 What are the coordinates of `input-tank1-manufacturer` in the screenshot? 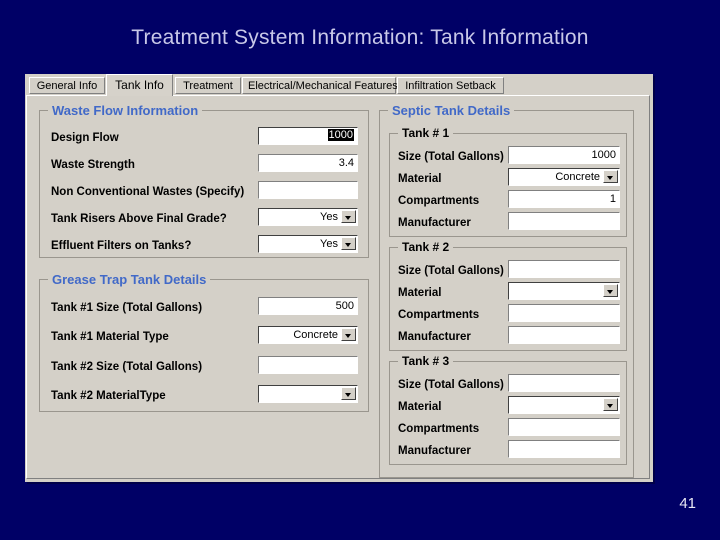 It's located at (564, 221).